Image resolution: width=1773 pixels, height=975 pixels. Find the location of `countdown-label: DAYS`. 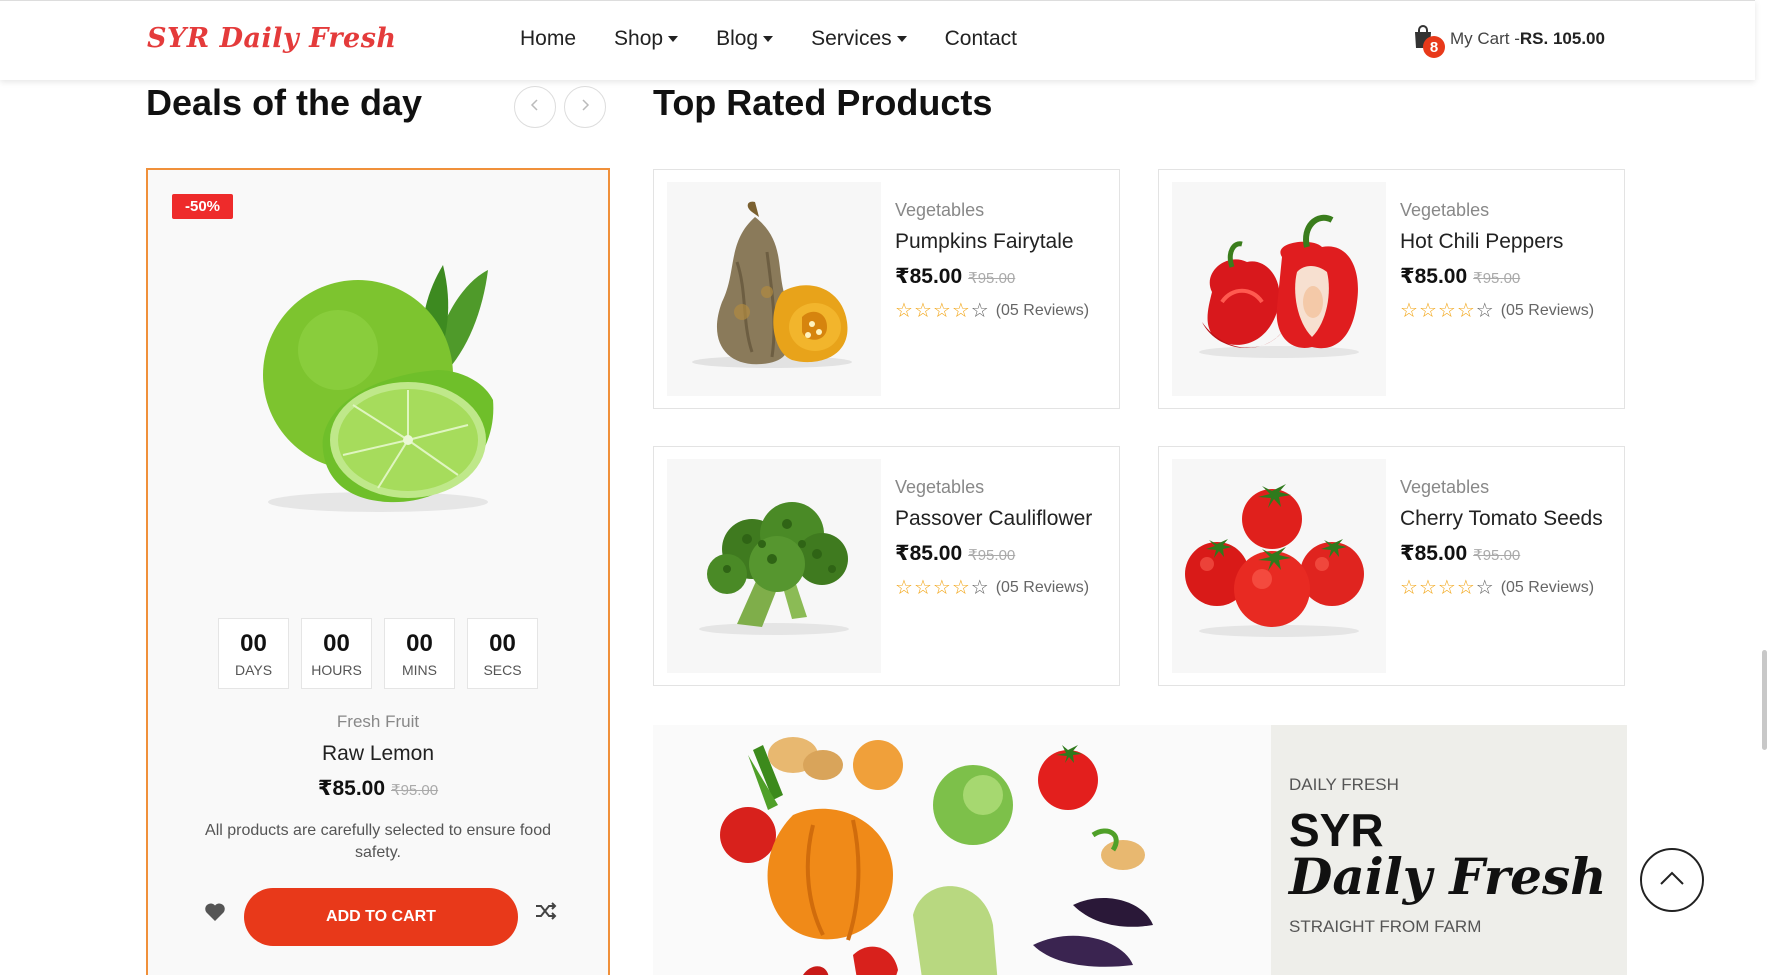

countdown-label: DAYS is located at coordinates (253, 669).